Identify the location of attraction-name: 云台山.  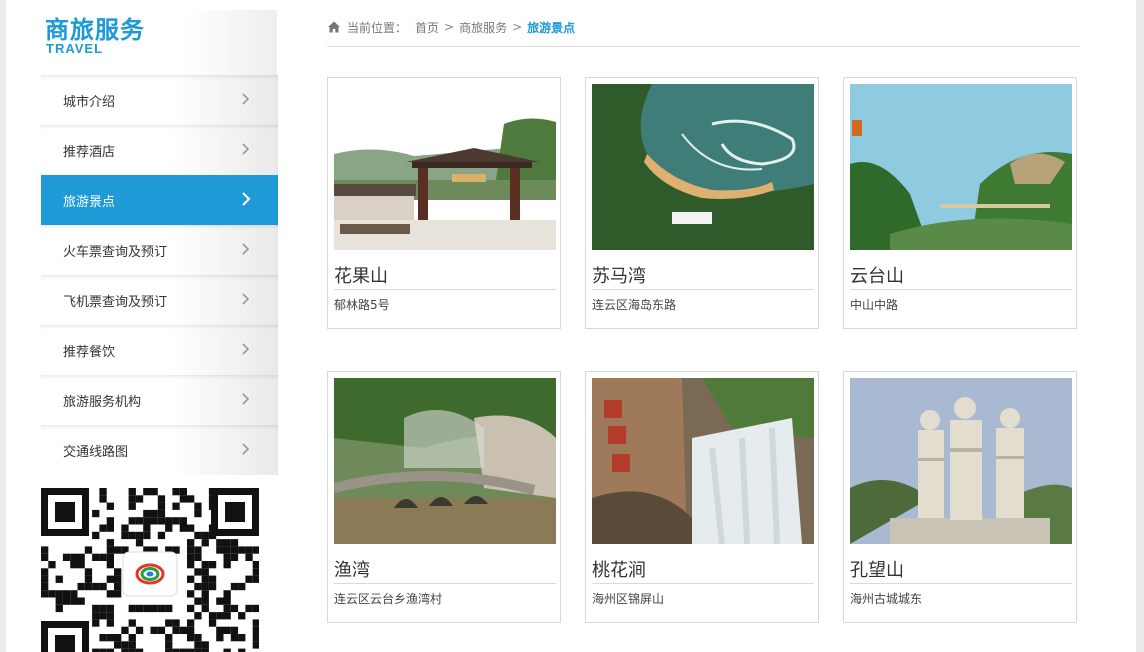
(877, 276).